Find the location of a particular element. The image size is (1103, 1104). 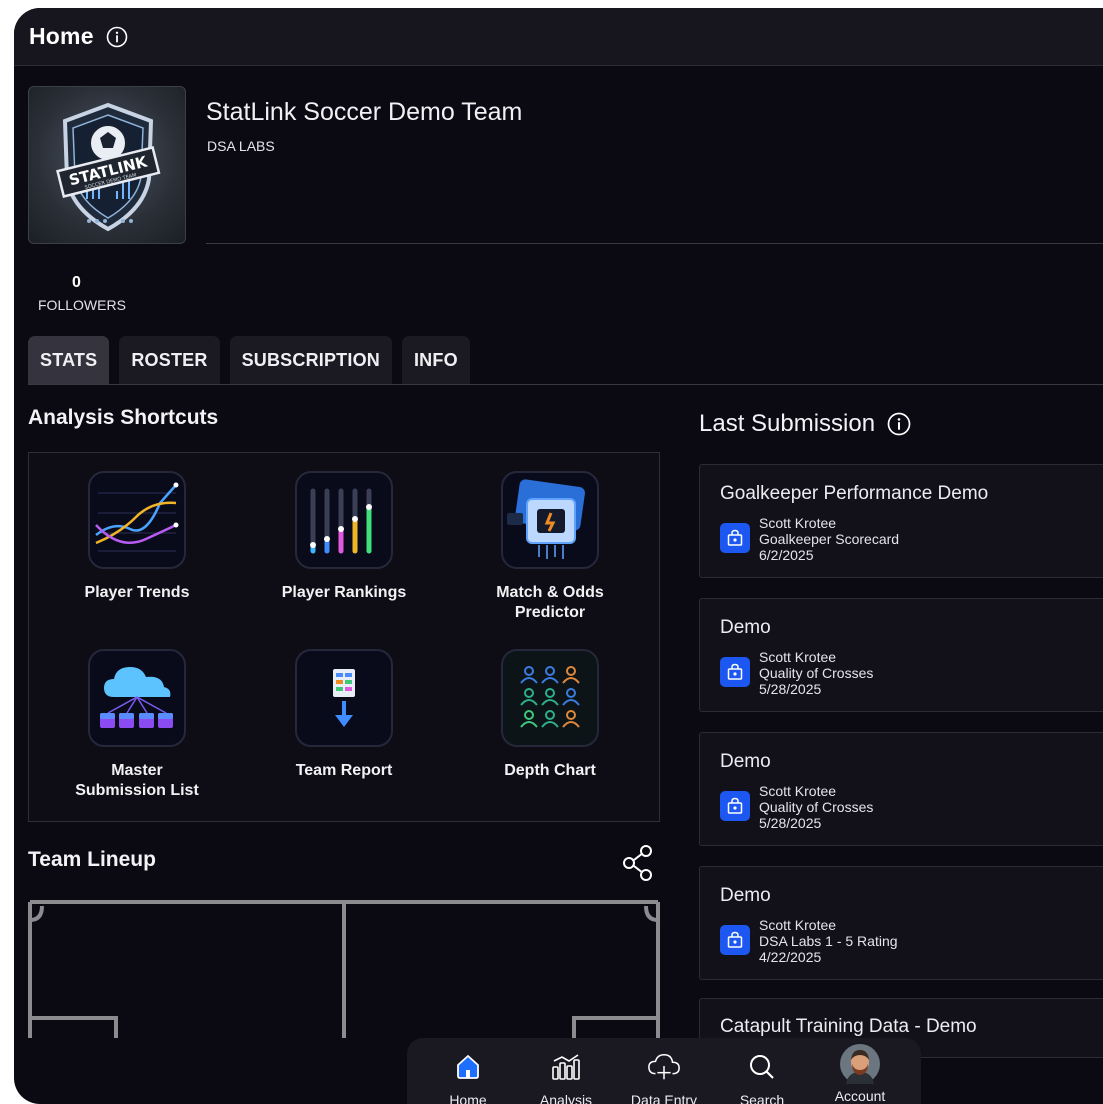

nav-label: Data Entry is located at coordinates (664, 1098).